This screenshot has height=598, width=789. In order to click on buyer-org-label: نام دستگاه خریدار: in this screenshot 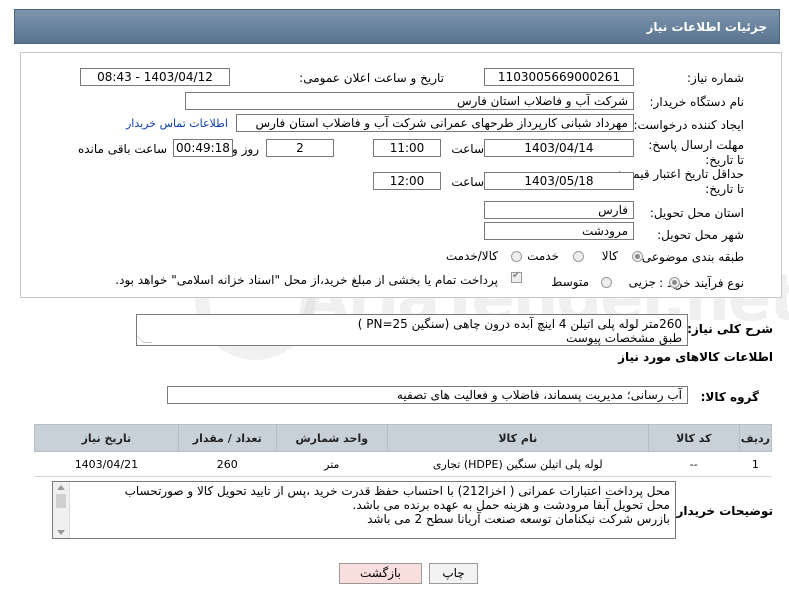, I will do `click(697, 102)`.